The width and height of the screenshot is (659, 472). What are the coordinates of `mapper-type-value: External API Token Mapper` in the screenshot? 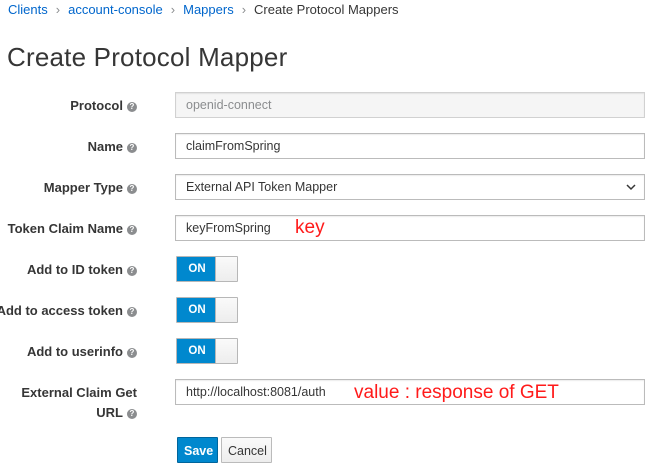 It's located at (262, 187).